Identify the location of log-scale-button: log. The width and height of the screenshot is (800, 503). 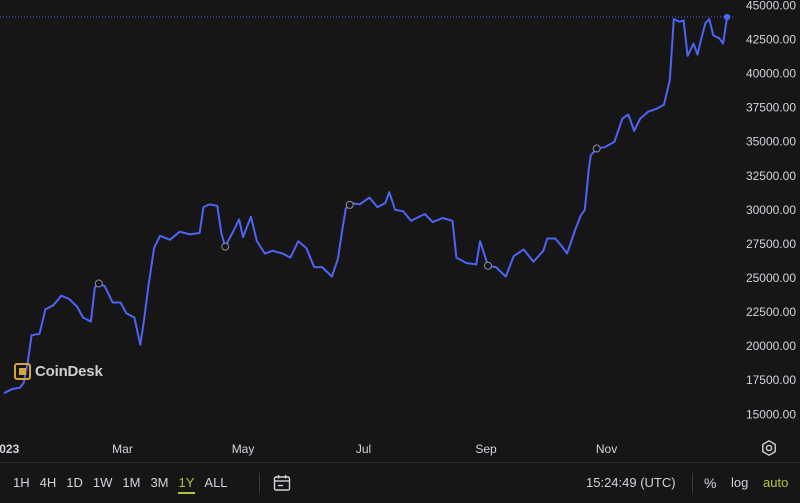
(739, 483).